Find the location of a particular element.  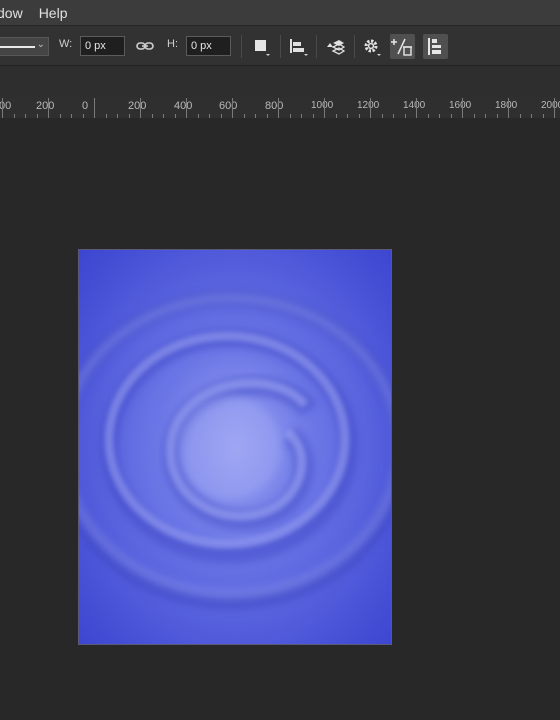

ruler-label: 1800 is located at coordinates (506, 105).